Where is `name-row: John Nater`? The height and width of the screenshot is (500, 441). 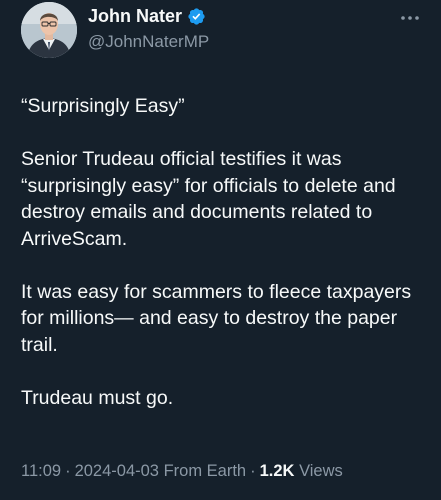
name-row: John Nater is located at coordinates (147, 16).